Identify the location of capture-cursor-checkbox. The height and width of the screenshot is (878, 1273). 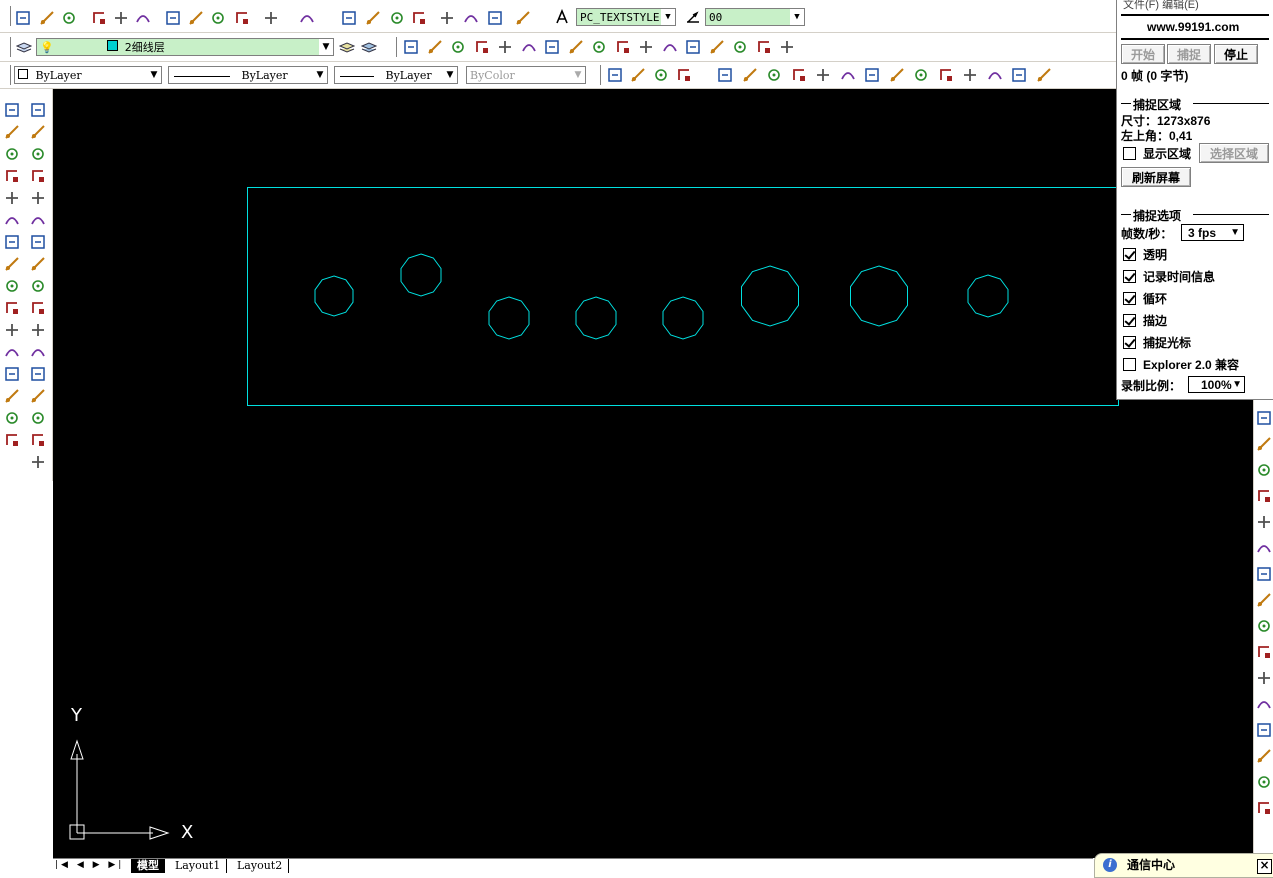
(1129, 342).